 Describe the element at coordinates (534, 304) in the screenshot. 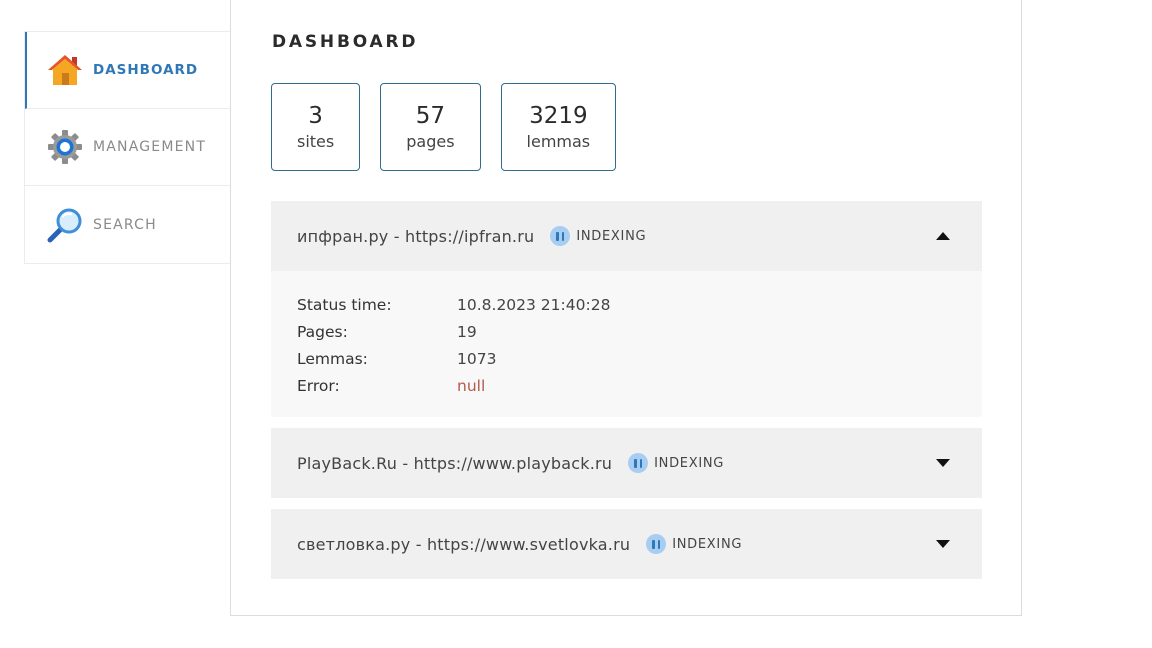

I see `detail-value: 10.8.2023 21:40:28` at that location.